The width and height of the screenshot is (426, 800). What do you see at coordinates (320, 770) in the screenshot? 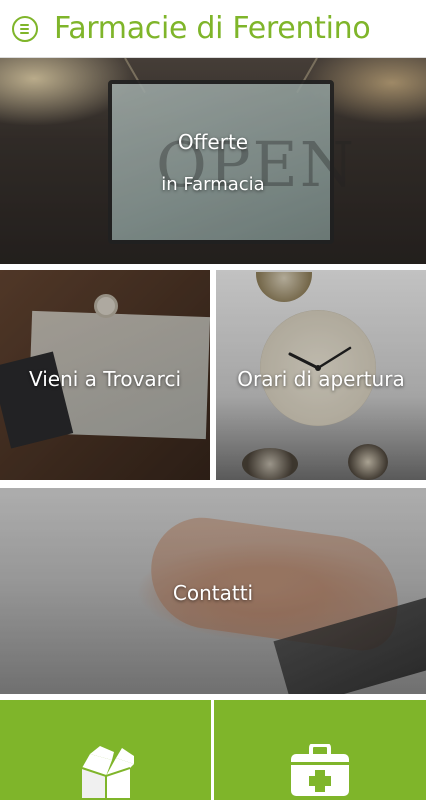
I see `first-aid-kit-icon` at bounding box center [320, 770].